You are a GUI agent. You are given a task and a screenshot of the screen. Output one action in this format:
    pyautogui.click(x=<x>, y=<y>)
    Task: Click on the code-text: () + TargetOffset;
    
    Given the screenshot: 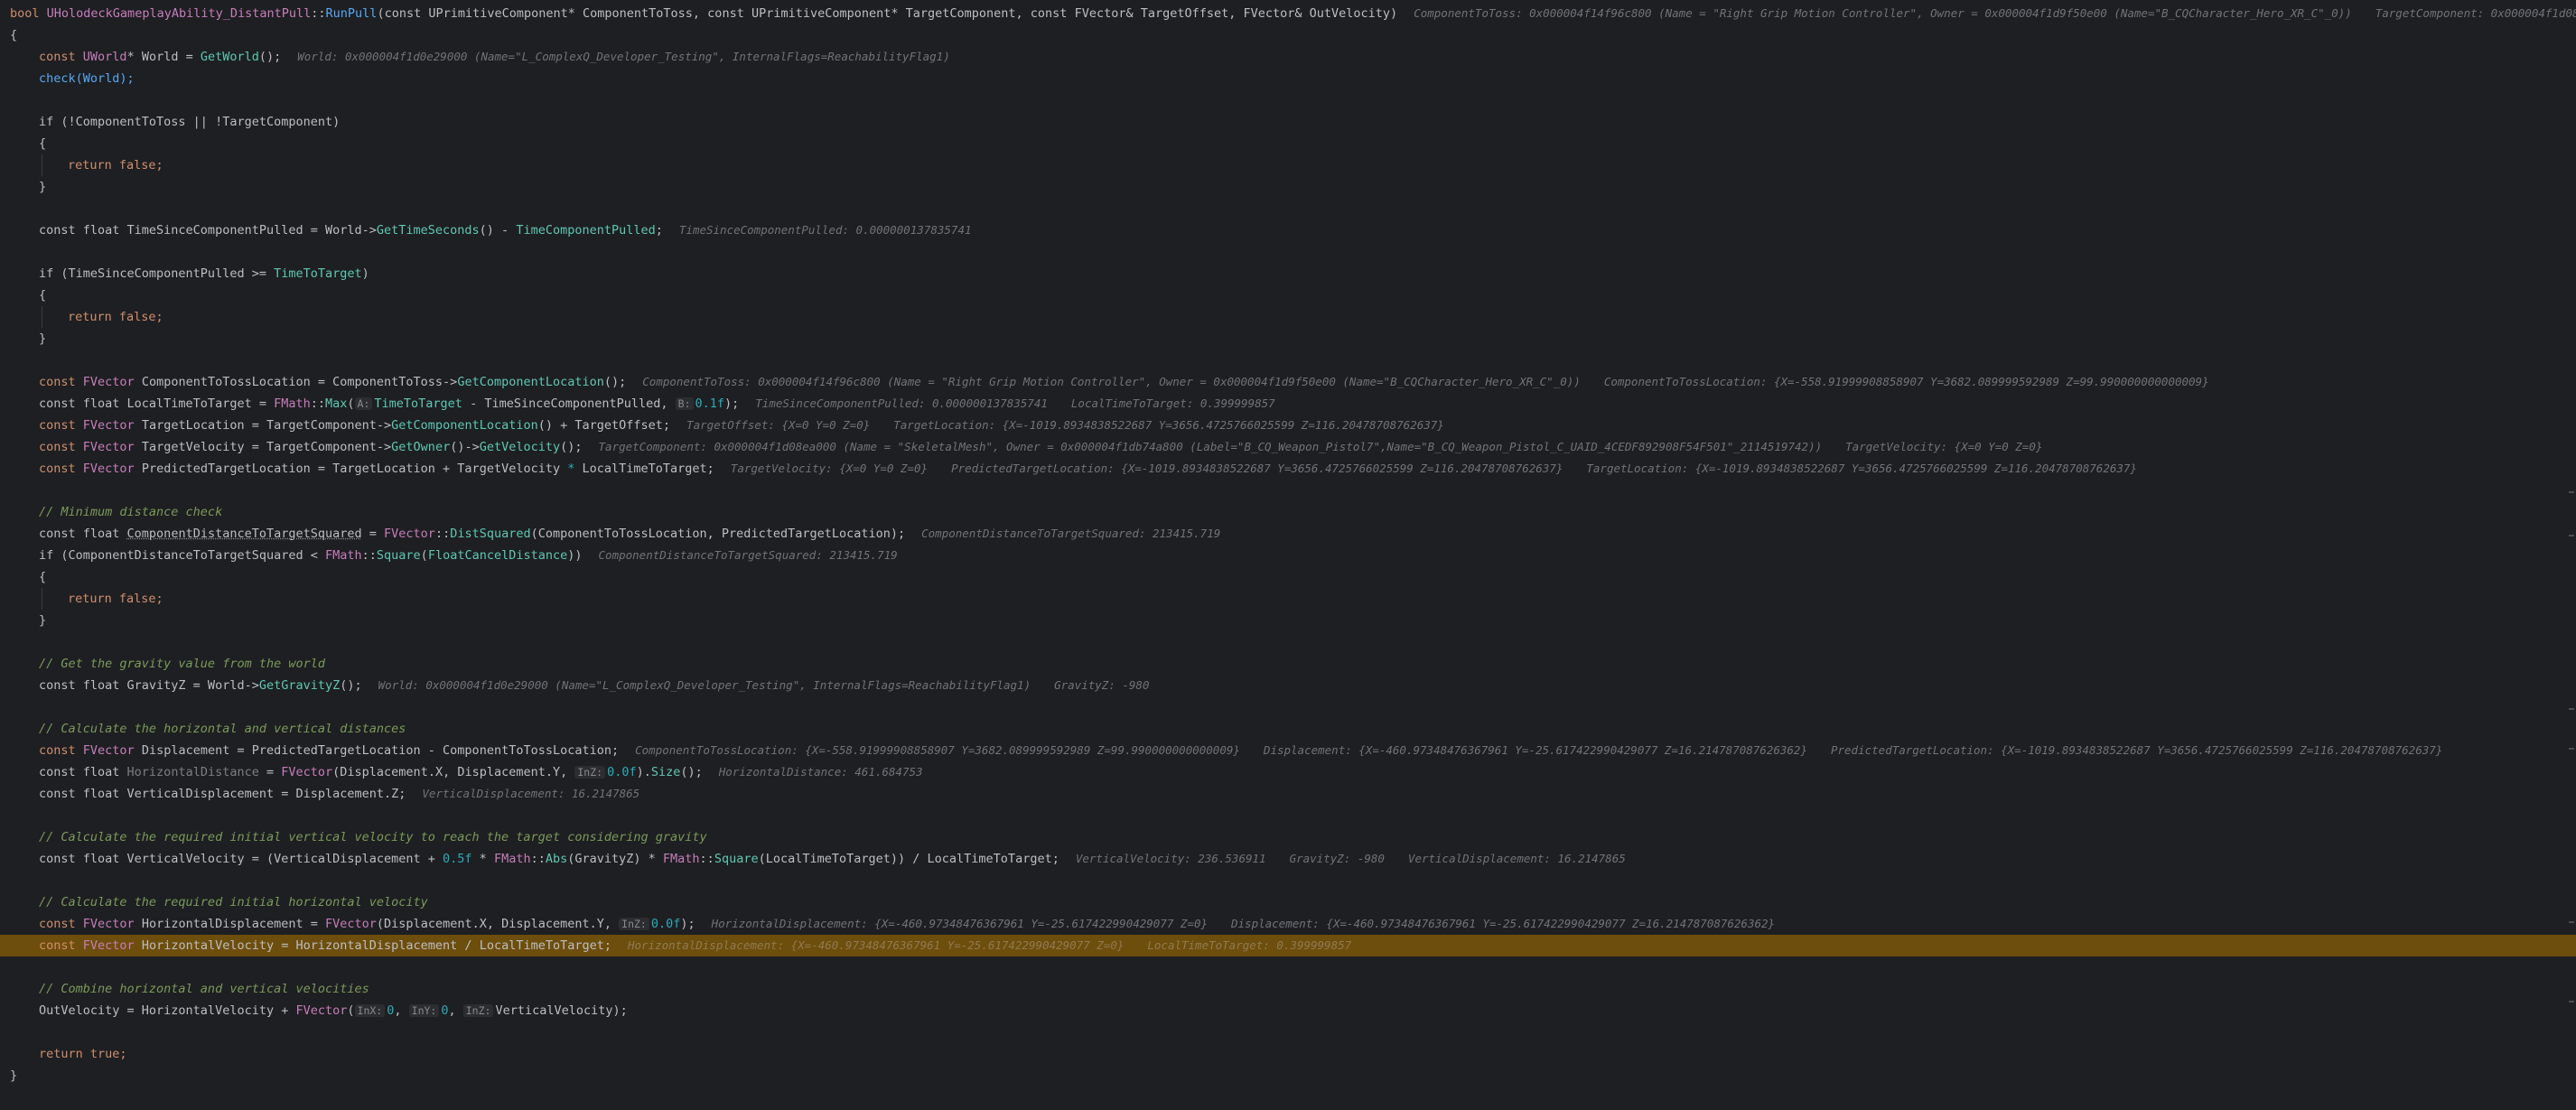 What is the action you would take?
    pyautogui.click(x=604, y=425)
    